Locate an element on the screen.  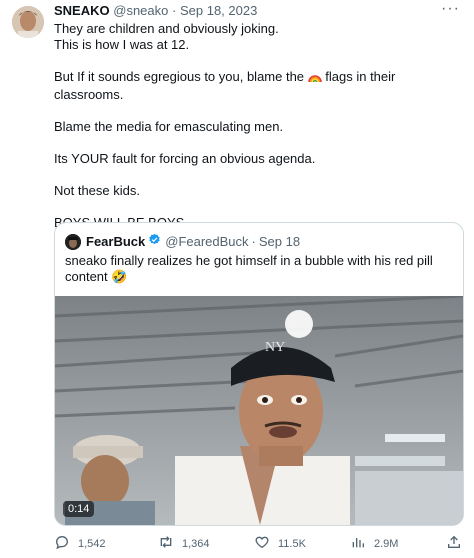
tweet-line: This is how I was at 12. is located at coordinates (122, 44).